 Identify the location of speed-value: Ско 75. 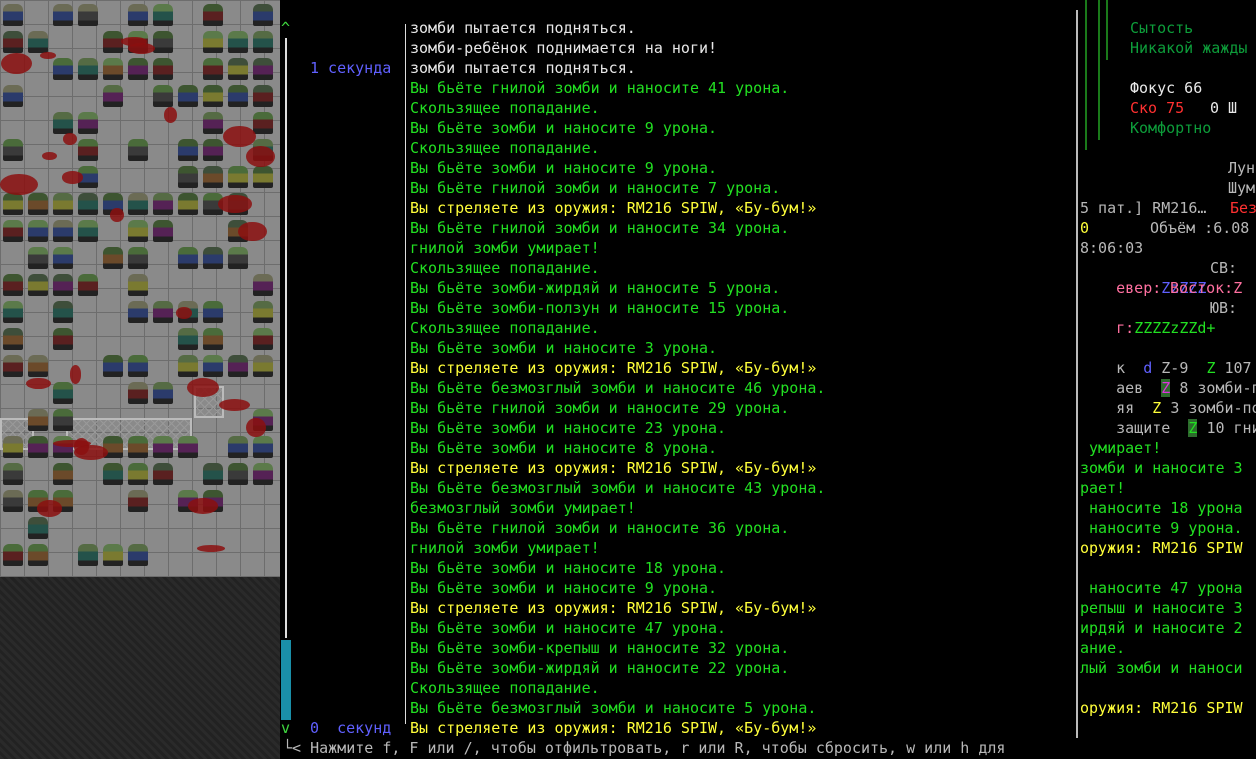
(1157, 108).